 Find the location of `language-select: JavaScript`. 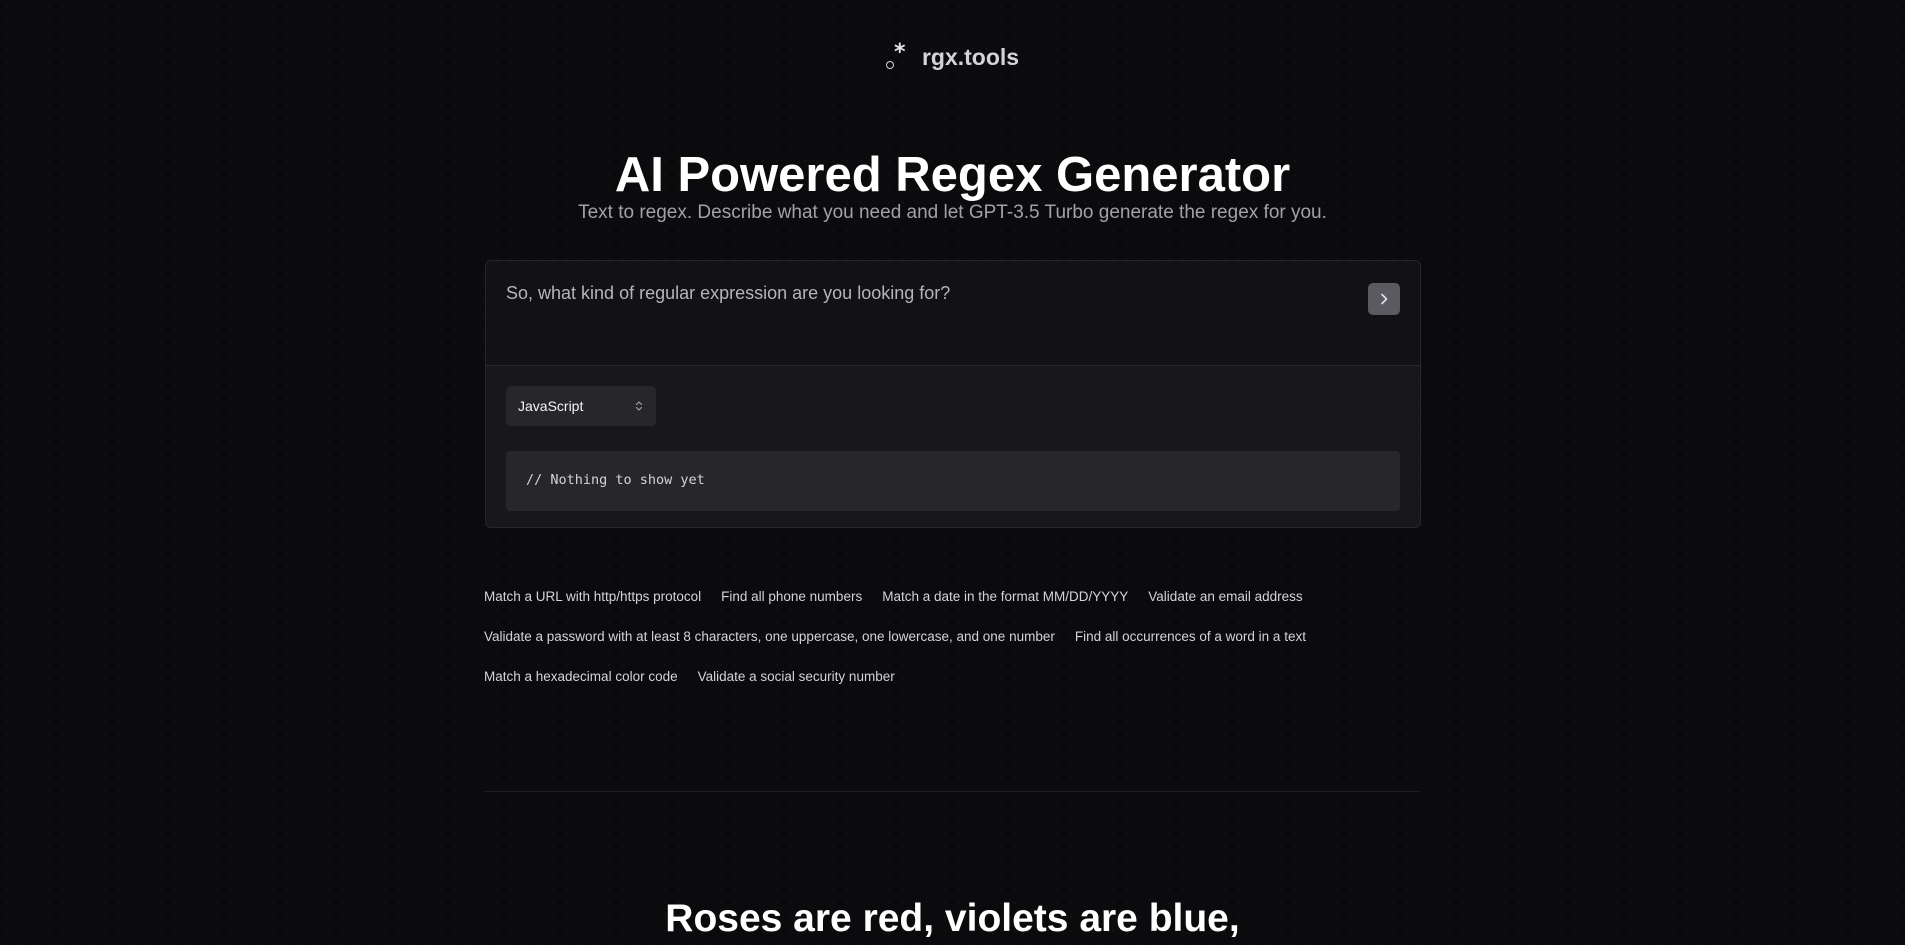

language-select: JavaScript is located at coordinates (581, 406).